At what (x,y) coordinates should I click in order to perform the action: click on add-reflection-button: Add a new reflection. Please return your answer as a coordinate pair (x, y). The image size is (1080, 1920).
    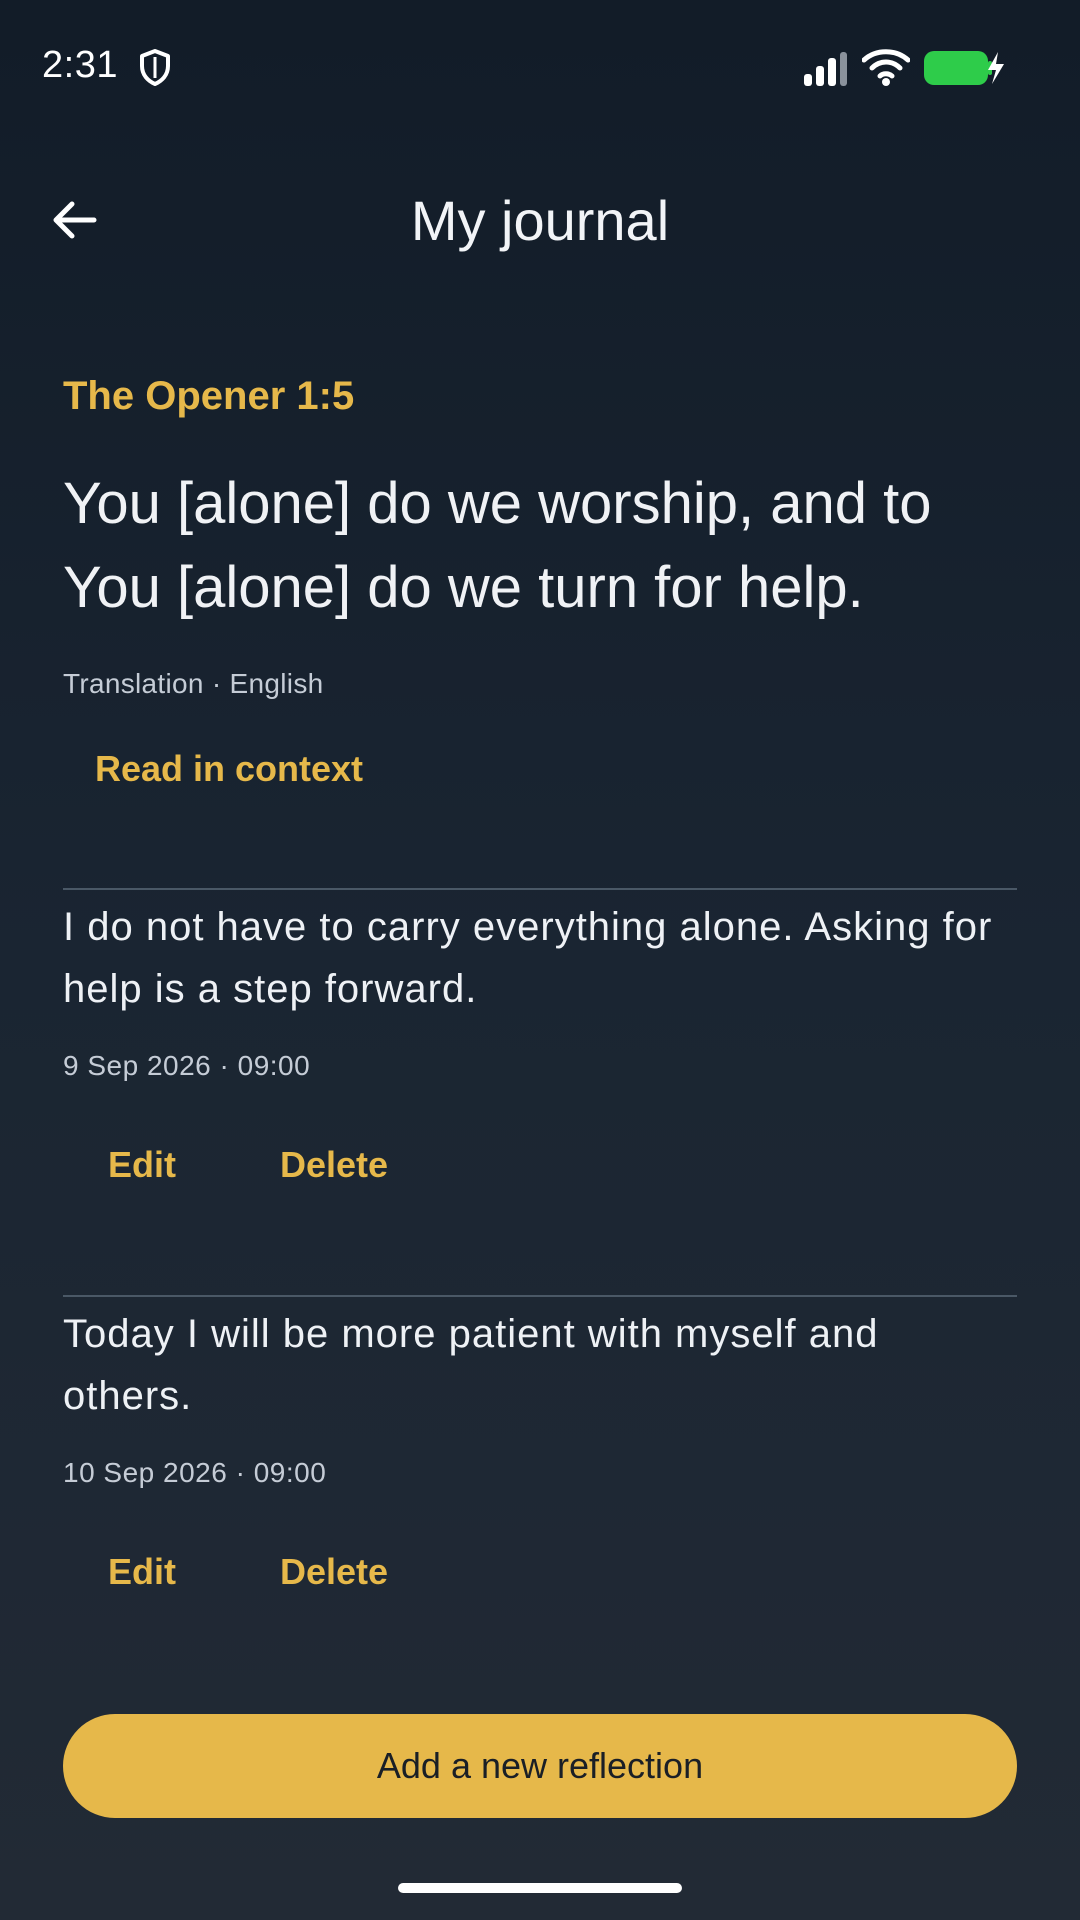
    Looking at the image, I should click on (540, 1766).